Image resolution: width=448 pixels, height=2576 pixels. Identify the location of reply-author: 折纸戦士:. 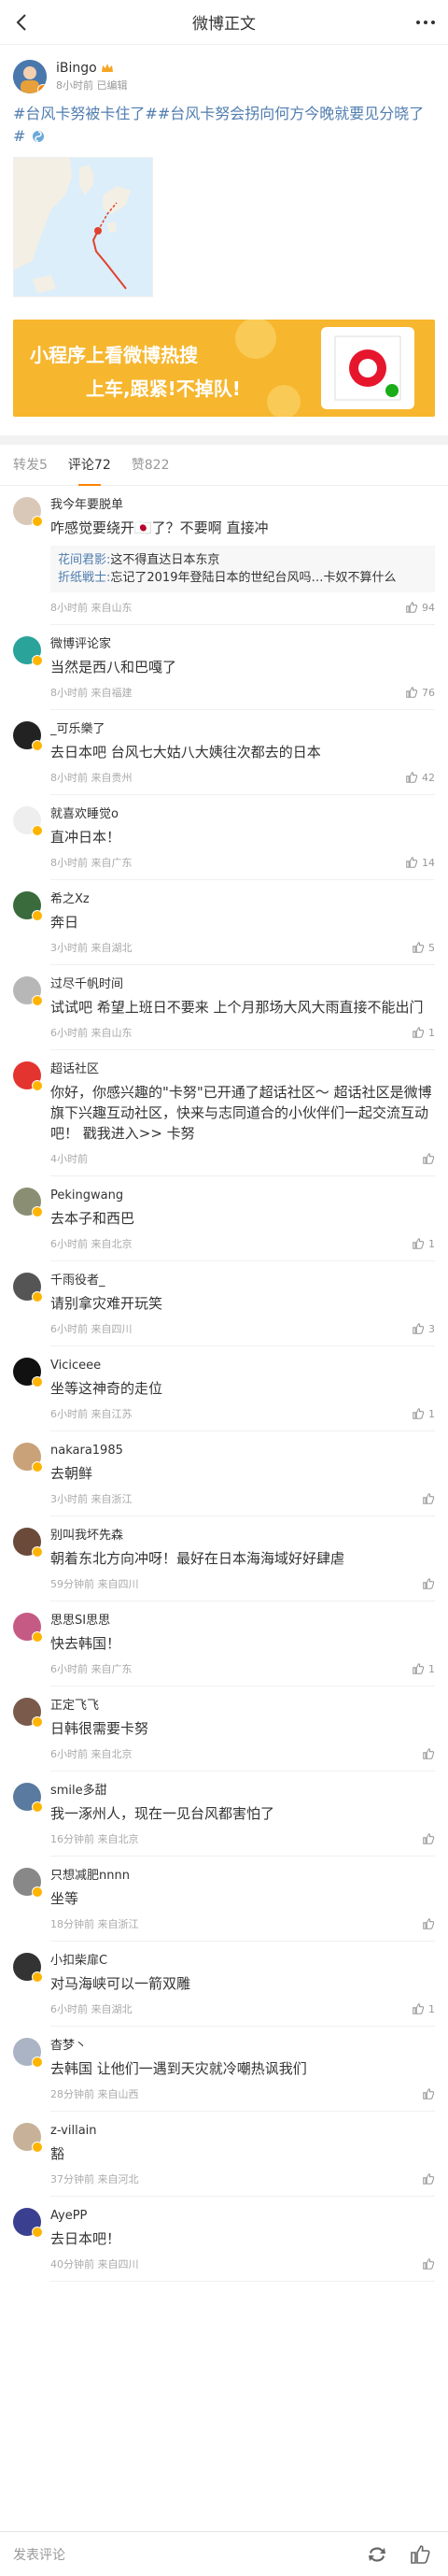
(84, 578).